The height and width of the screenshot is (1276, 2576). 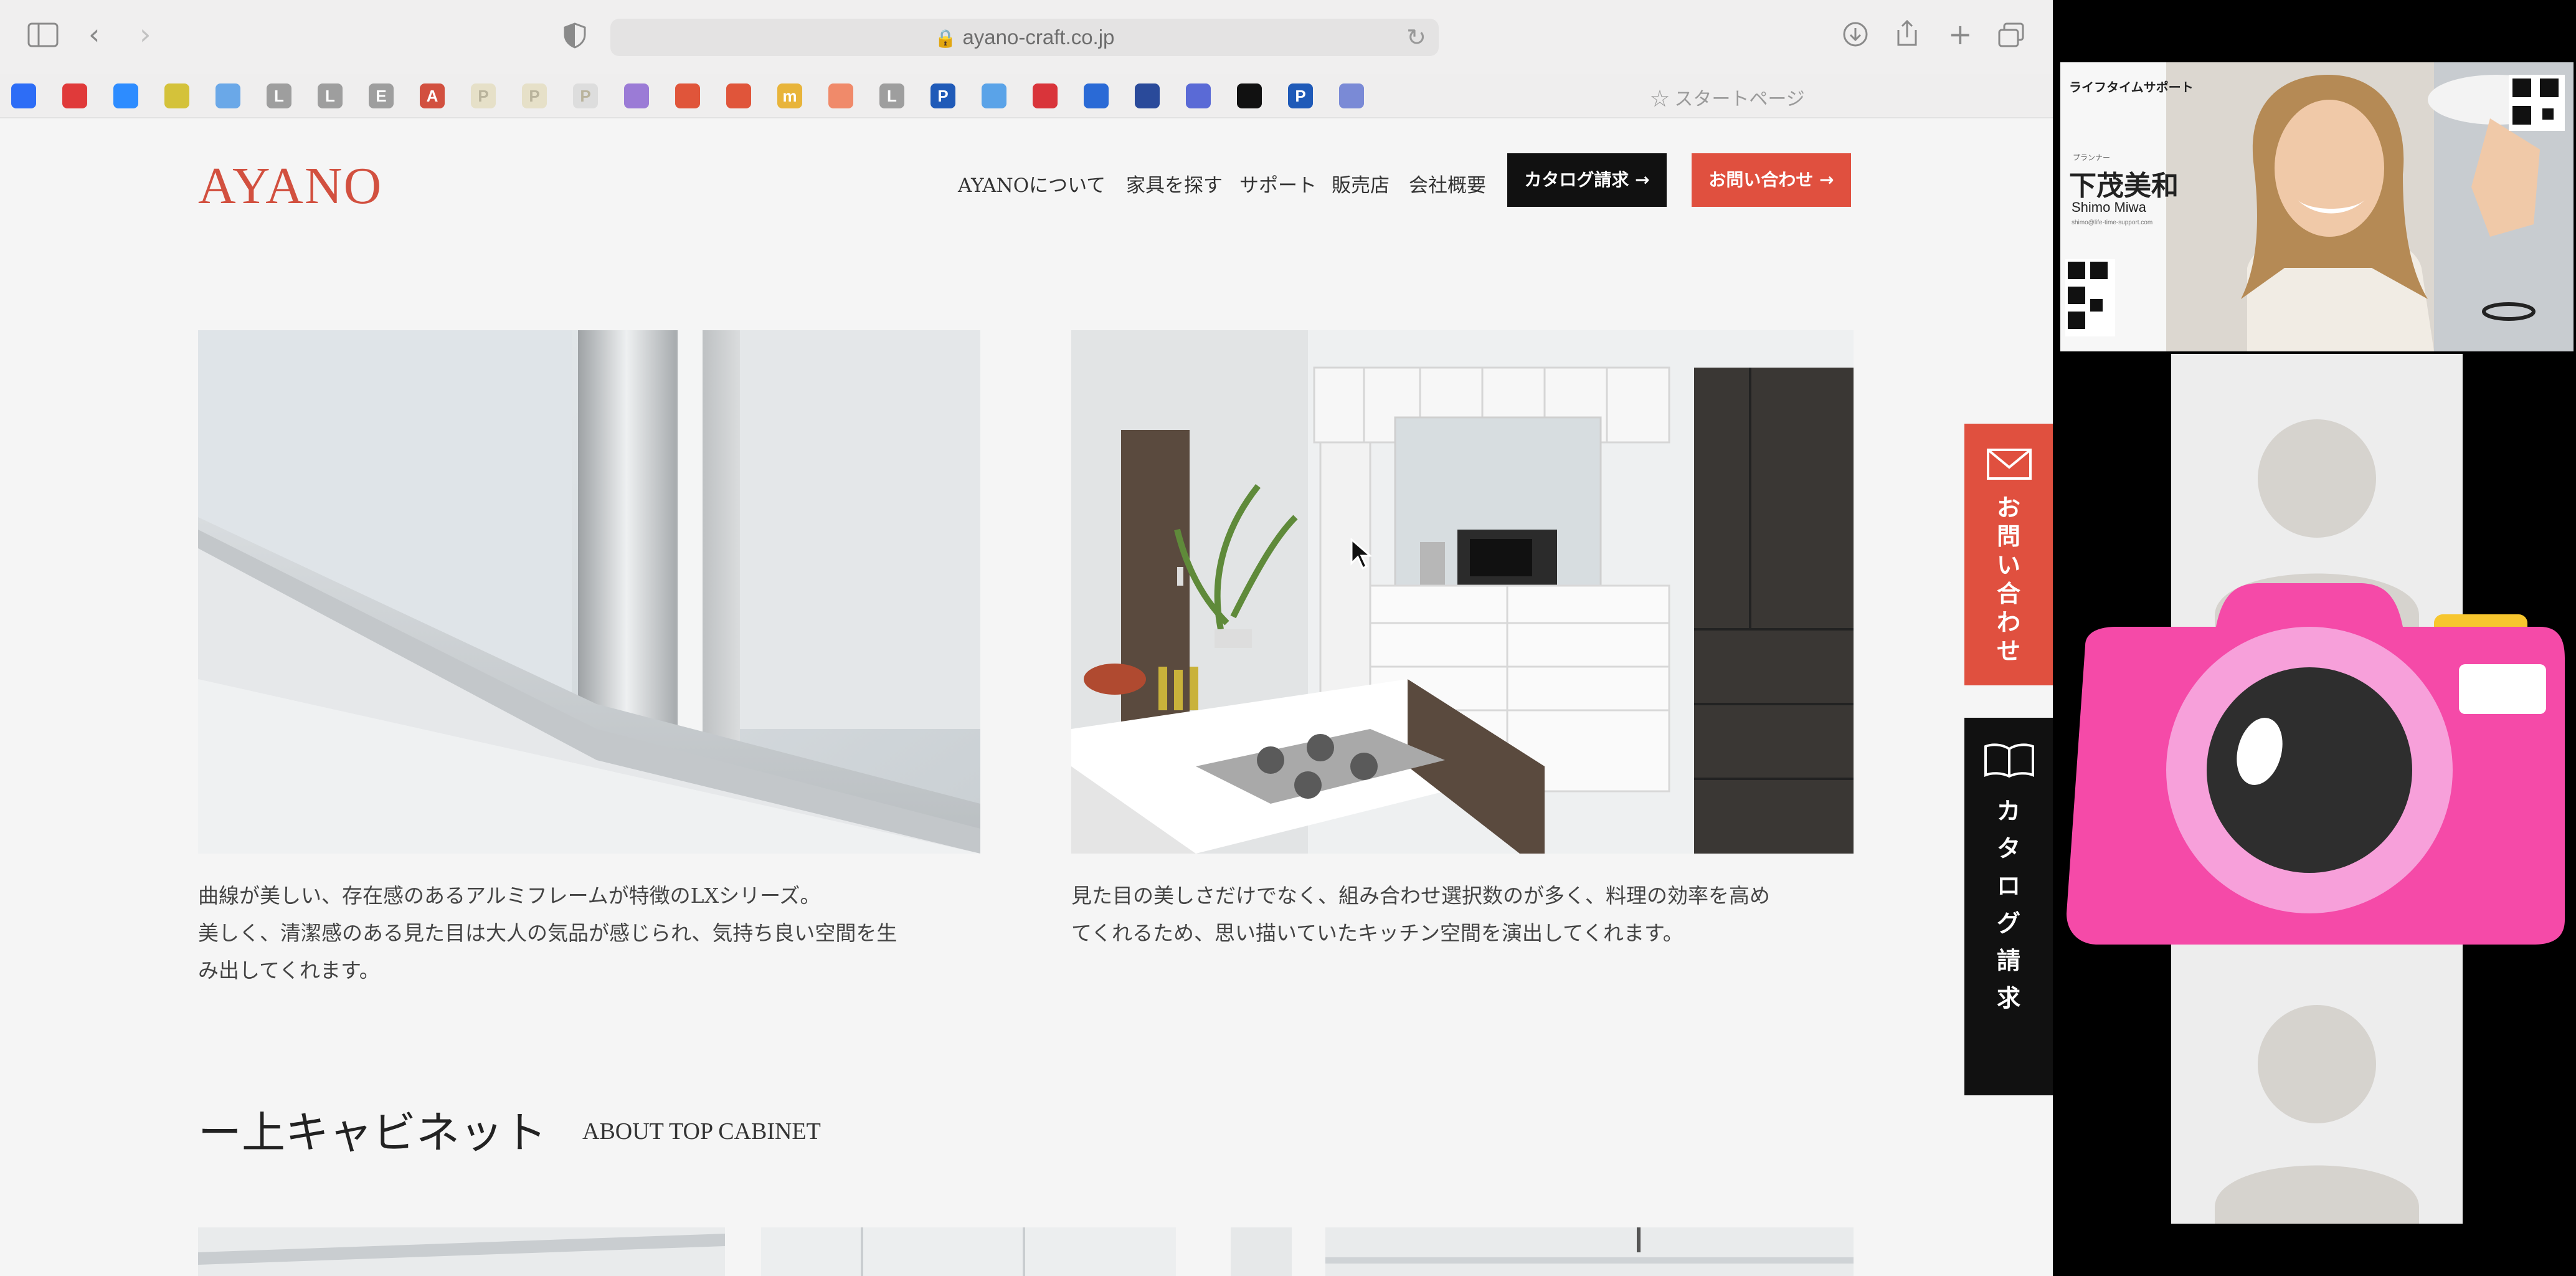 What do you see at coordinates (382, 95) in the screenshot?
I see `favorite-bookmark-icon: E` at bounding box center [382, 95].